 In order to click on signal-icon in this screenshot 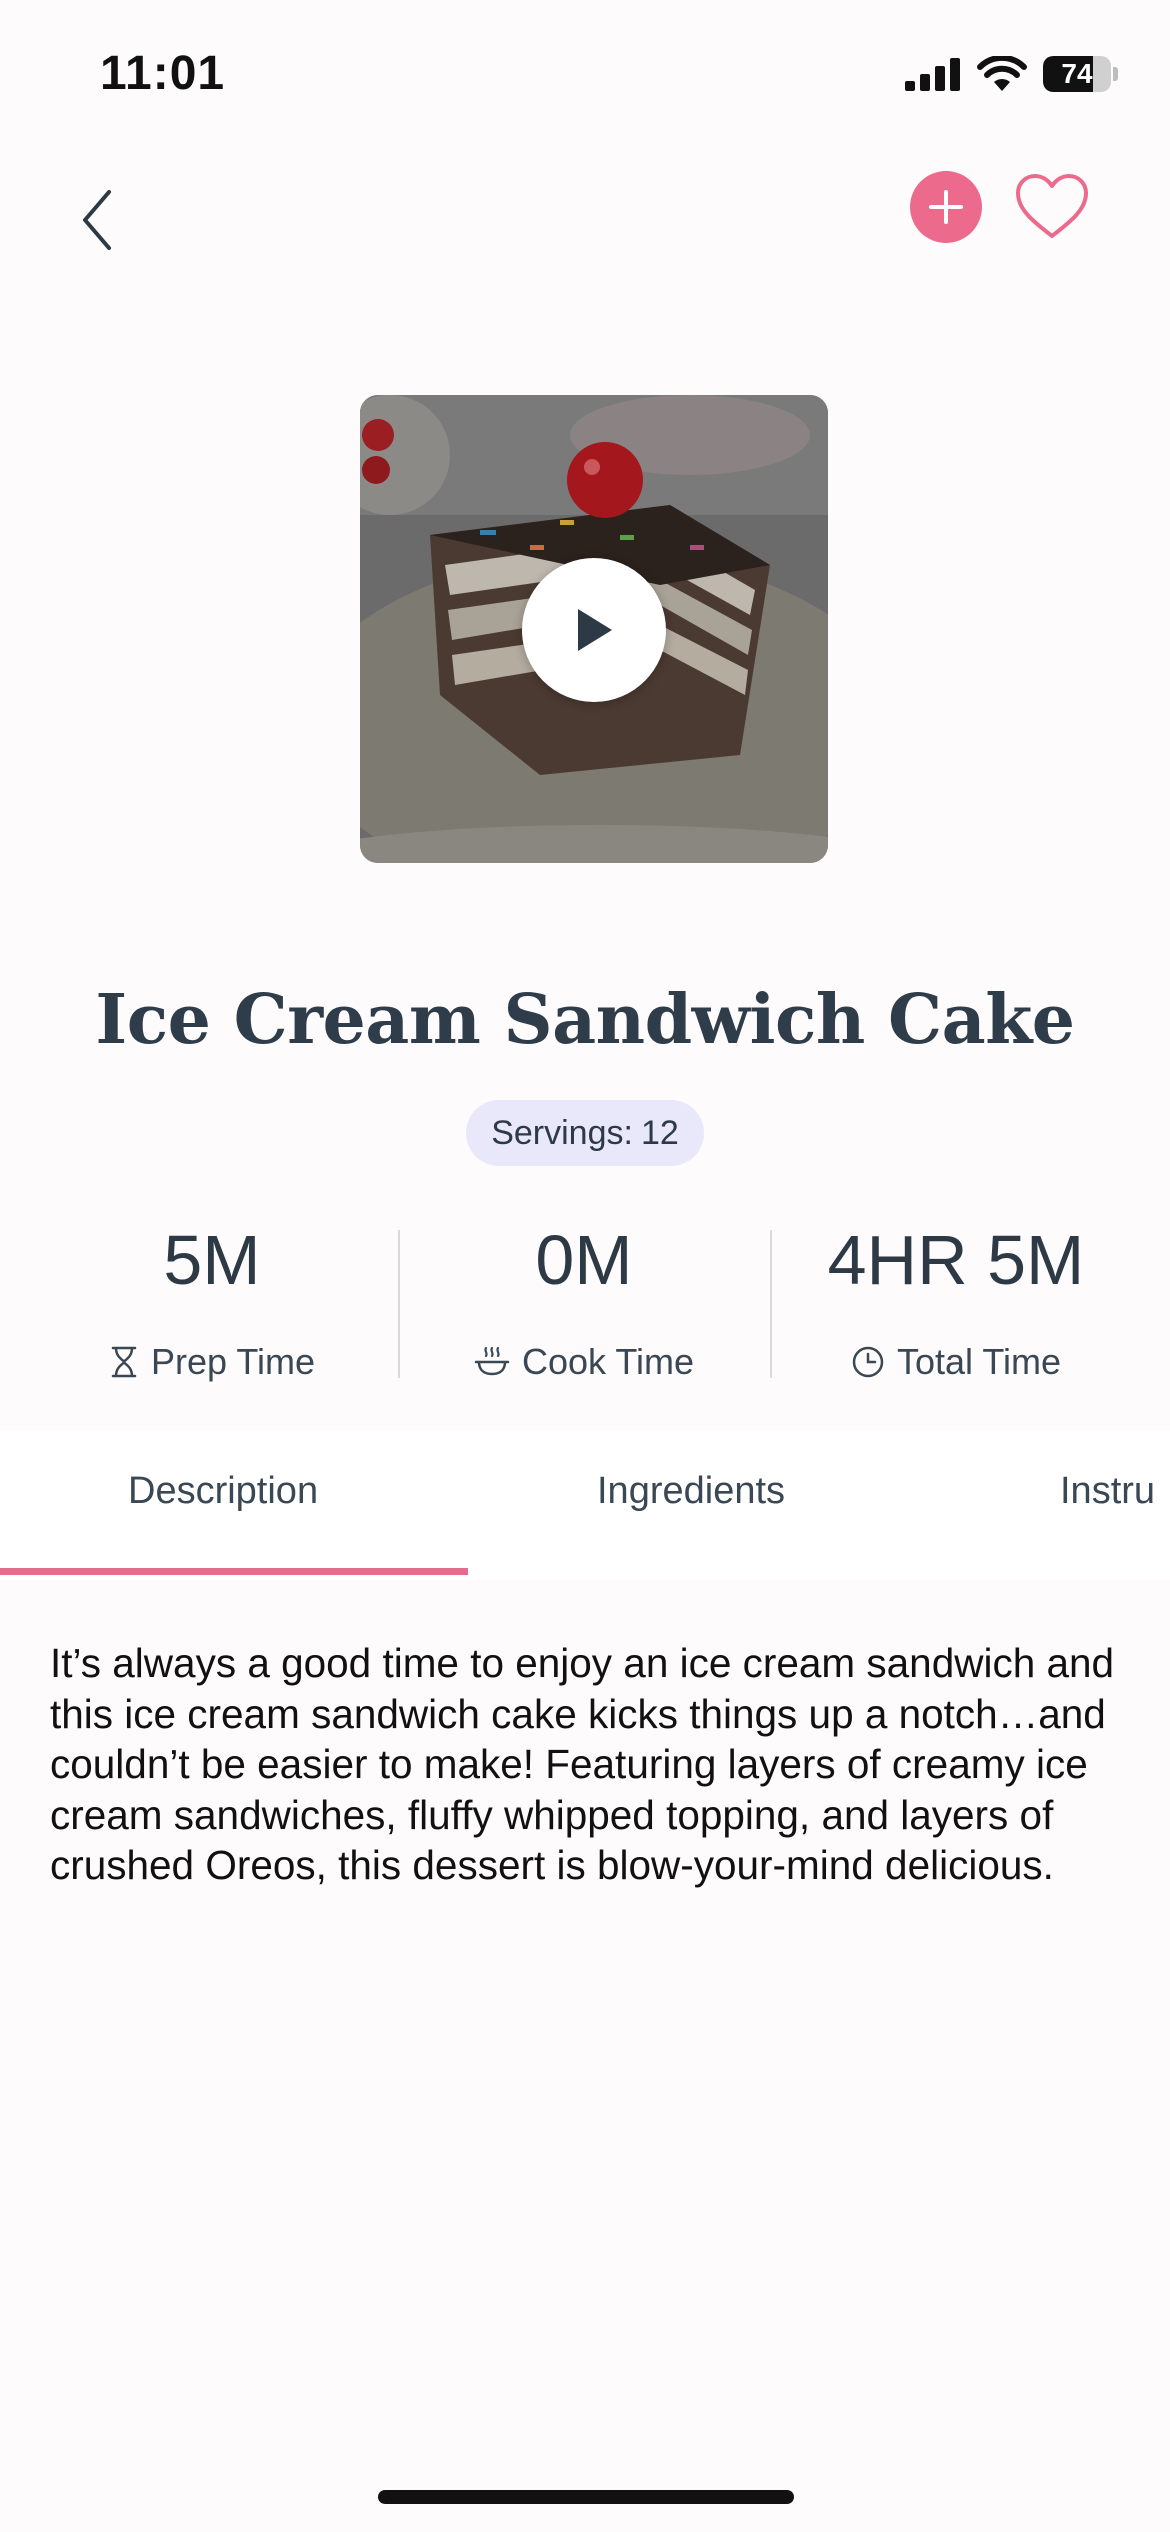, I will do `click(932, 74)`.